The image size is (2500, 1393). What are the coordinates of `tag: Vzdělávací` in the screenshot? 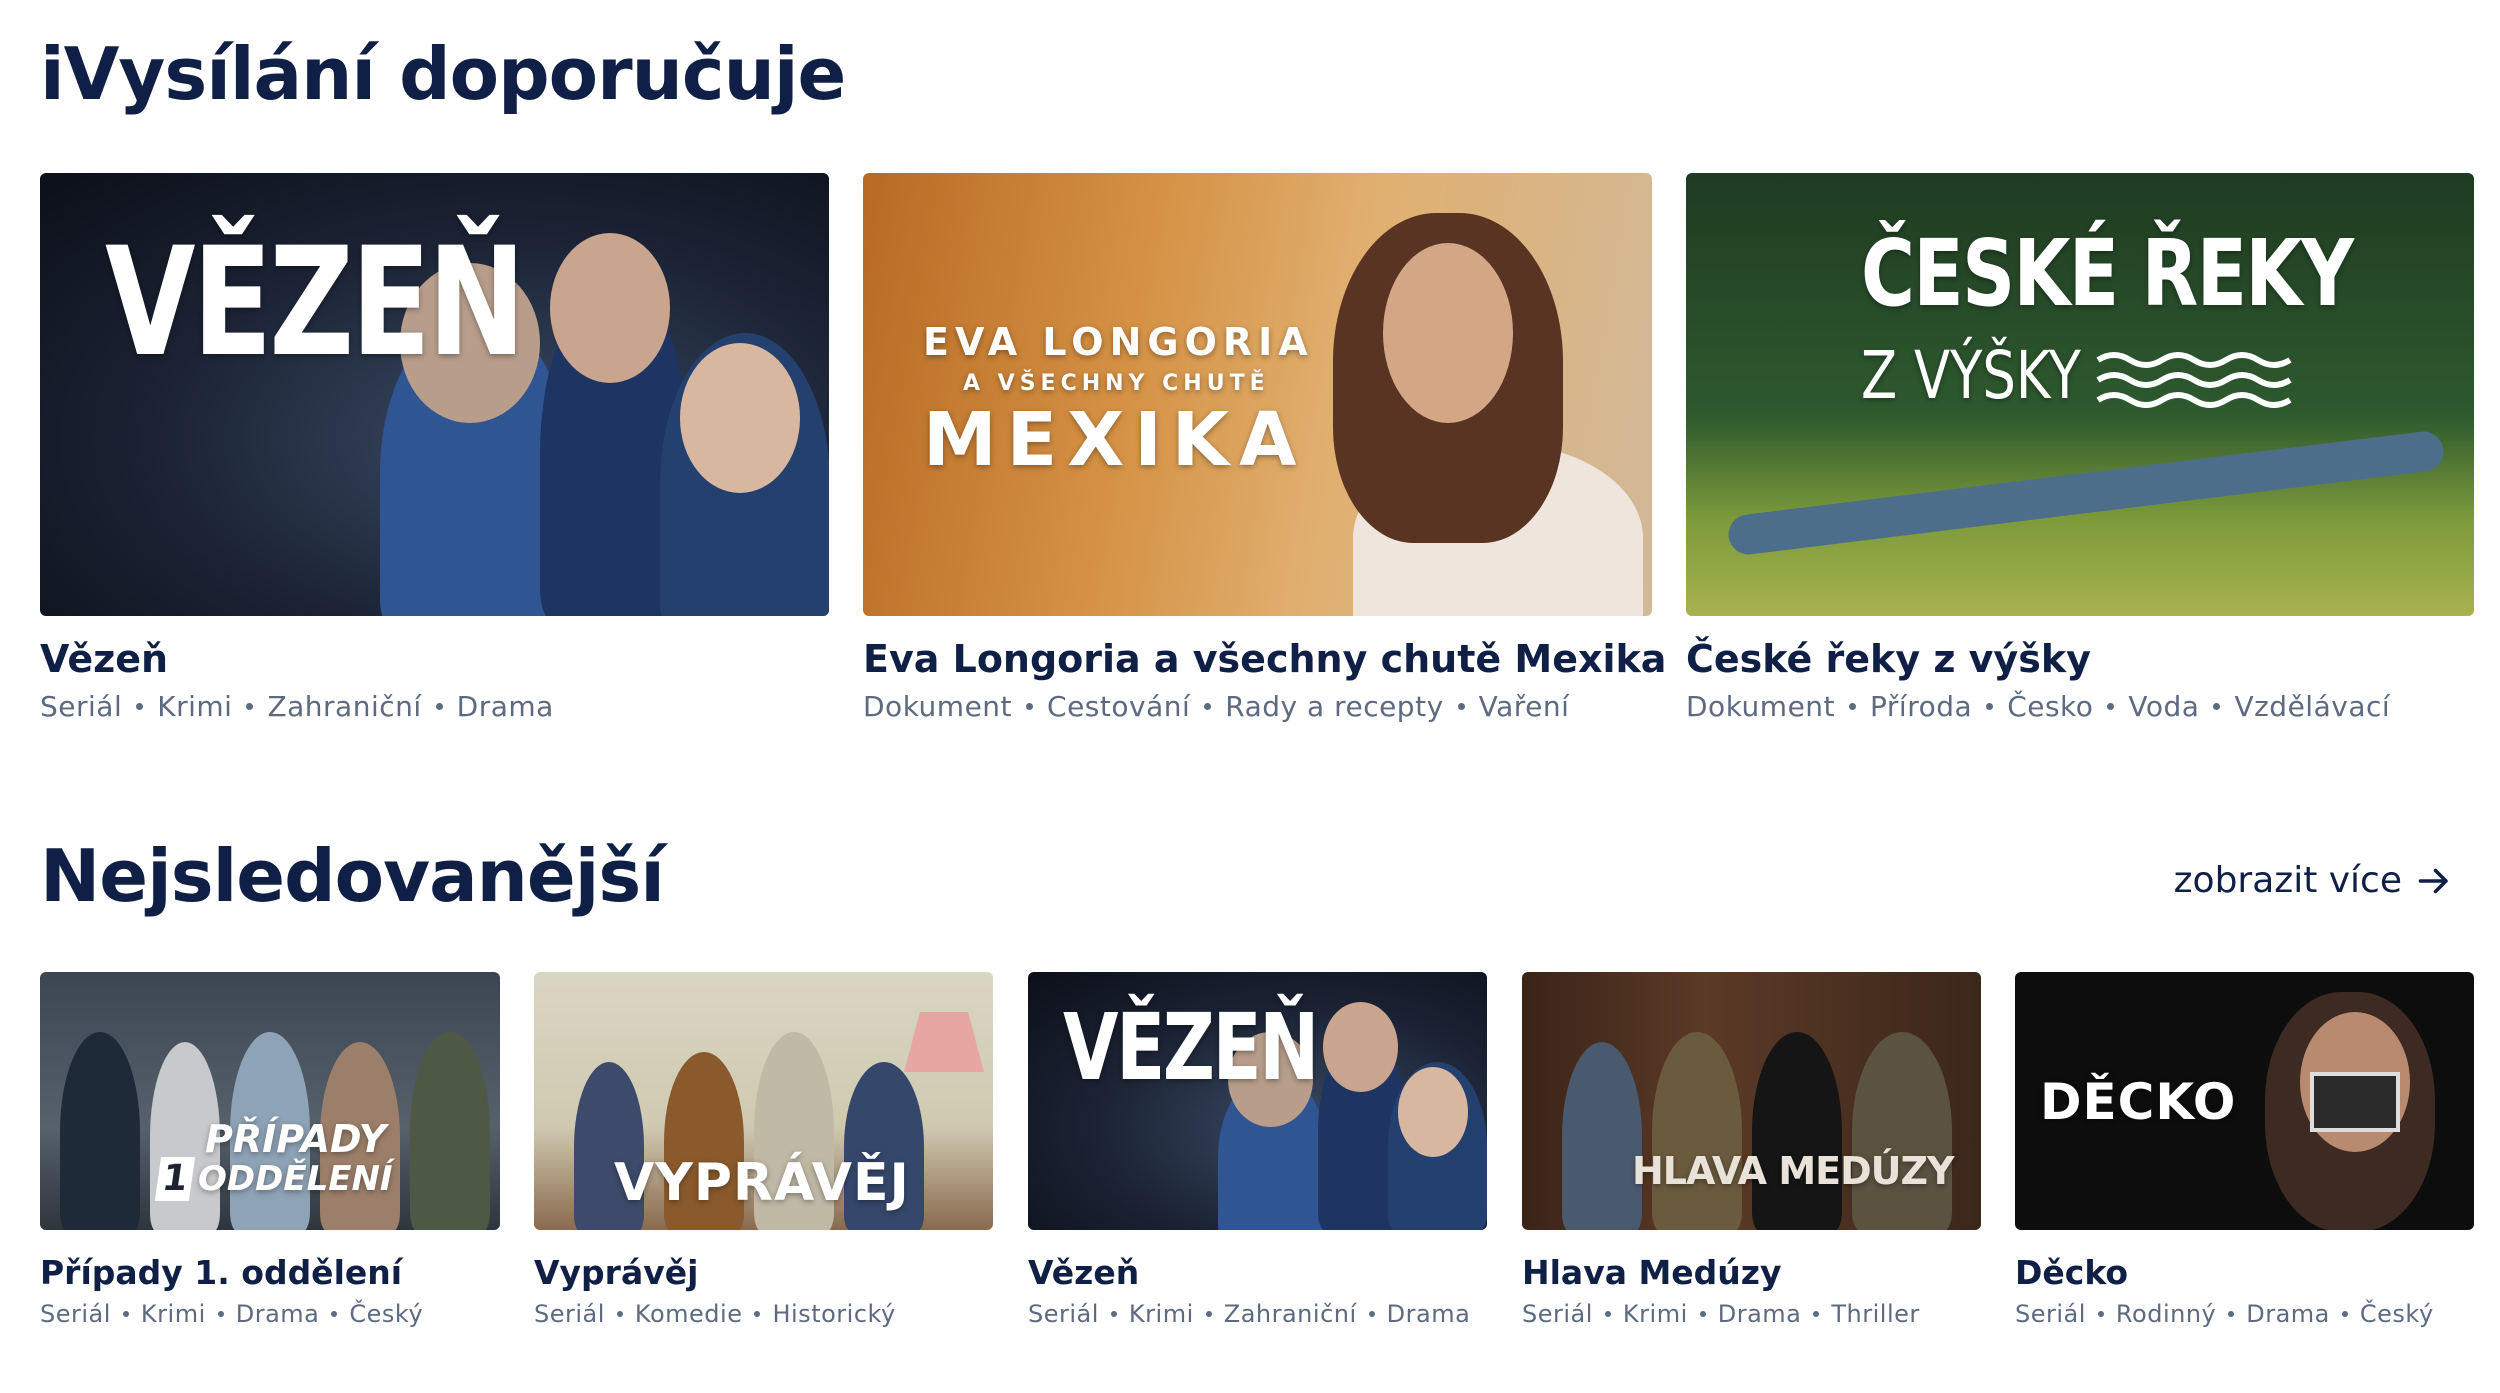 It's located at (2312, 706).